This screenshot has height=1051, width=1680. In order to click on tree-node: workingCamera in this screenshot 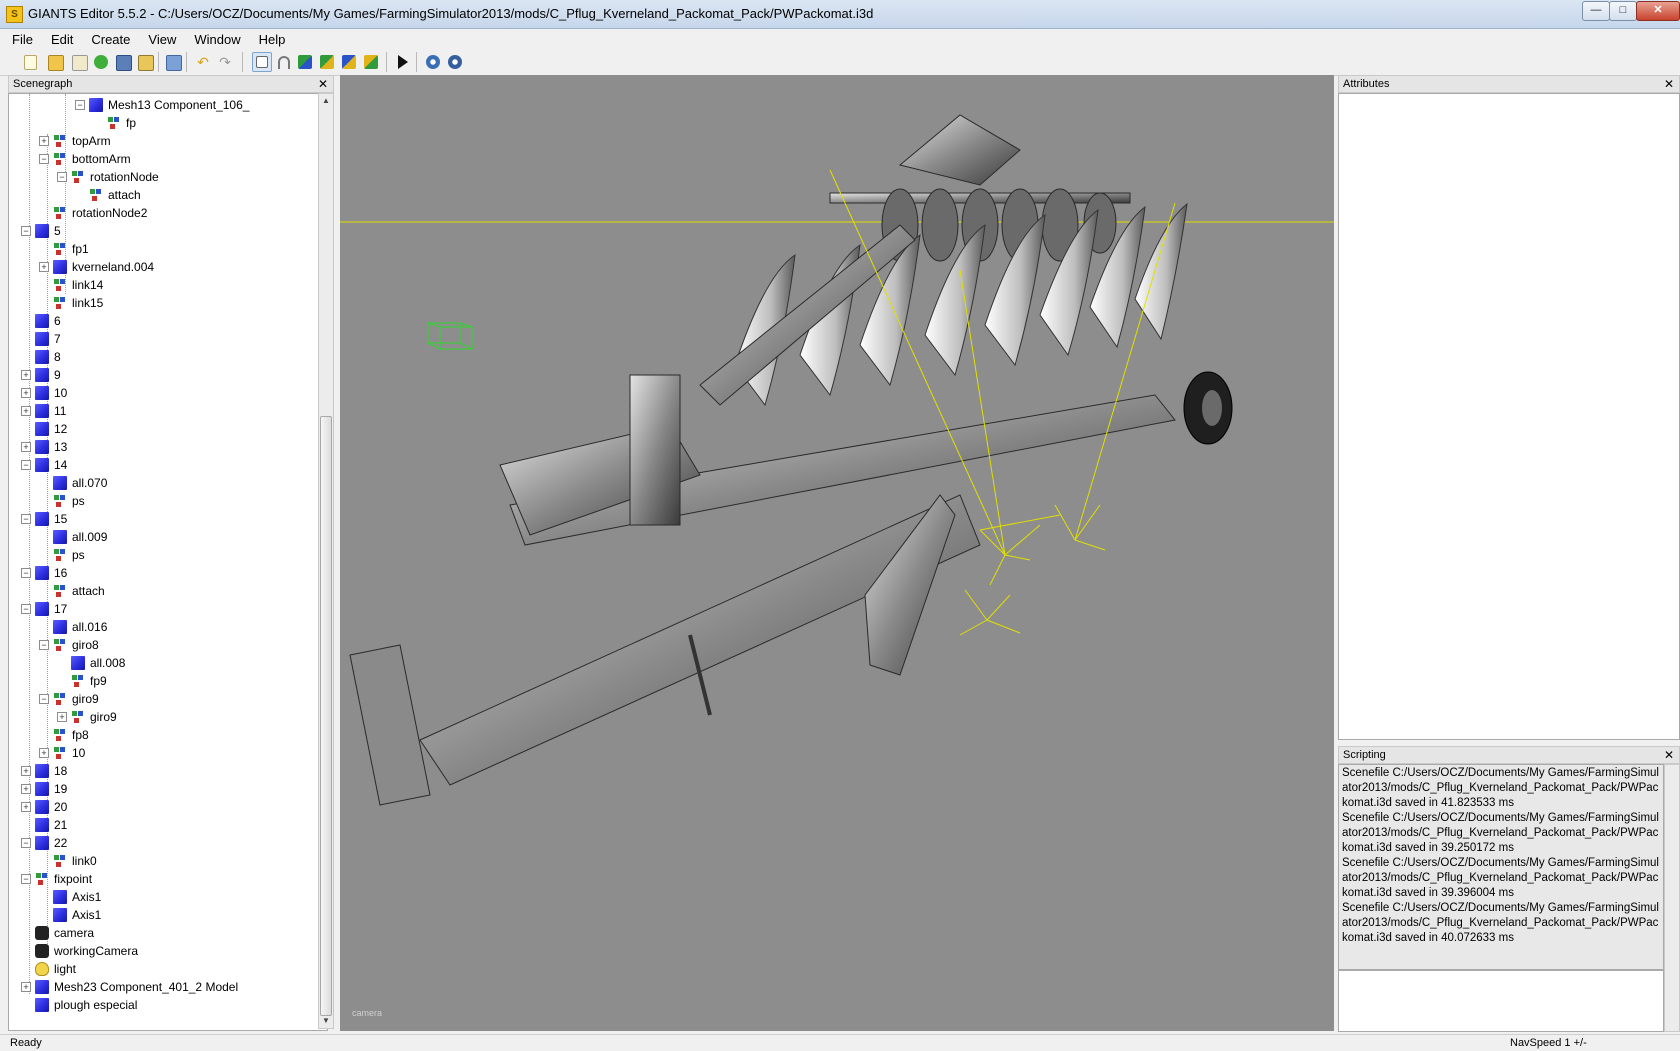, I will do `click(167, 951)`.